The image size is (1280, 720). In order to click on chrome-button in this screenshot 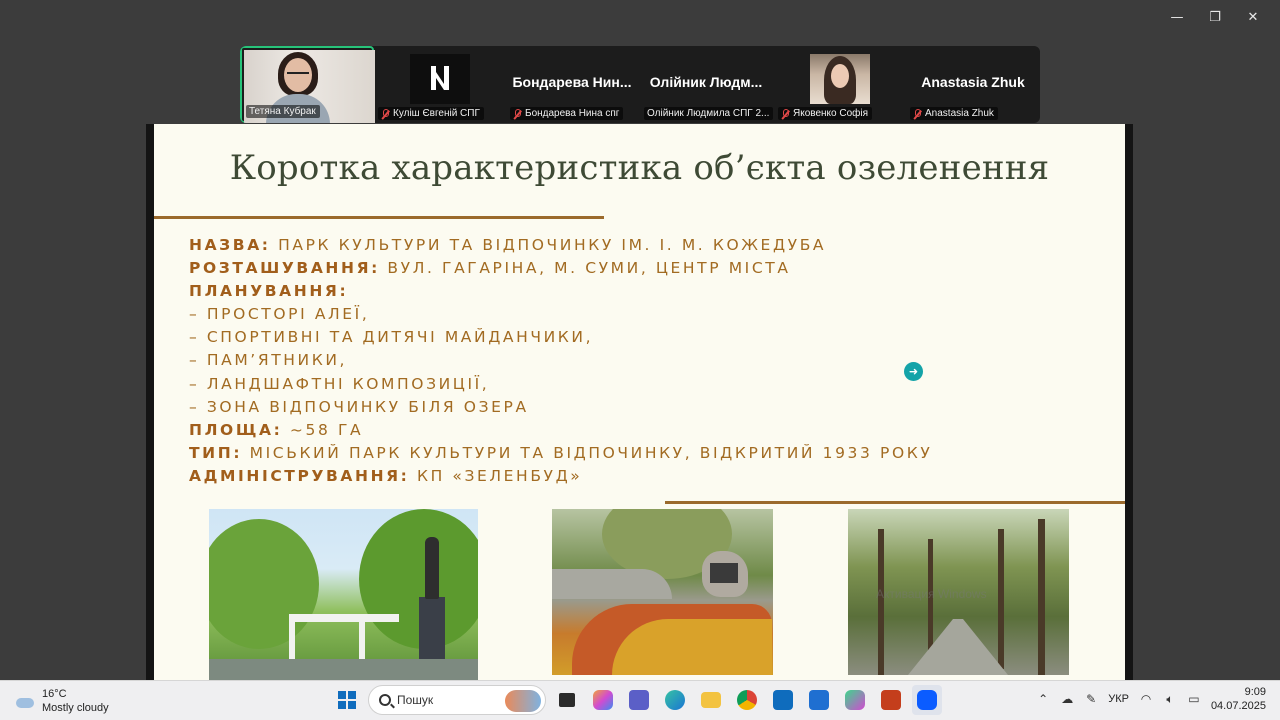, I will do `click(747, 700)`.